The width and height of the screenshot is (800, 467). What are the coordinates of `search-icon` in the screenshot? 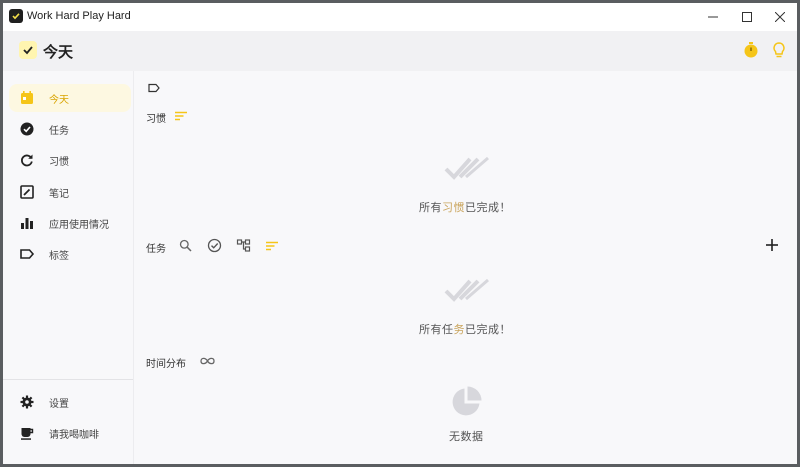 It's located at (185, 245).